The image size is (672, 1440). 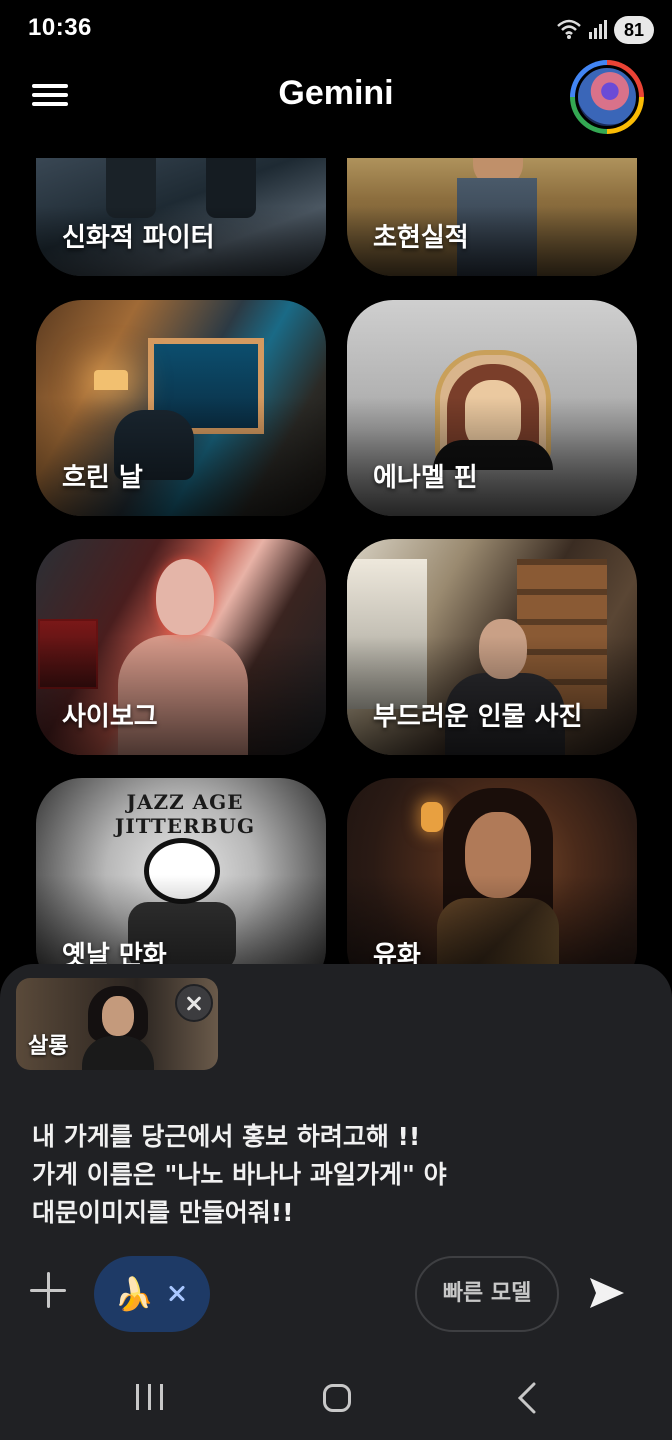 I want to click on banana-icon: 🍌, so click(x=134, y=1294).